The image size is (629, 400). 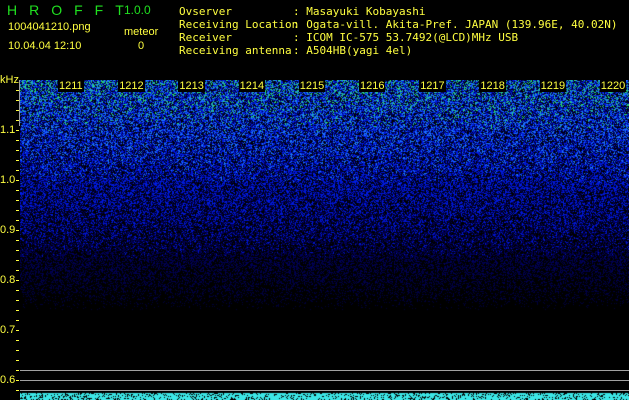 I want to click on meteor-count: 0, so click(x=141, y=46).